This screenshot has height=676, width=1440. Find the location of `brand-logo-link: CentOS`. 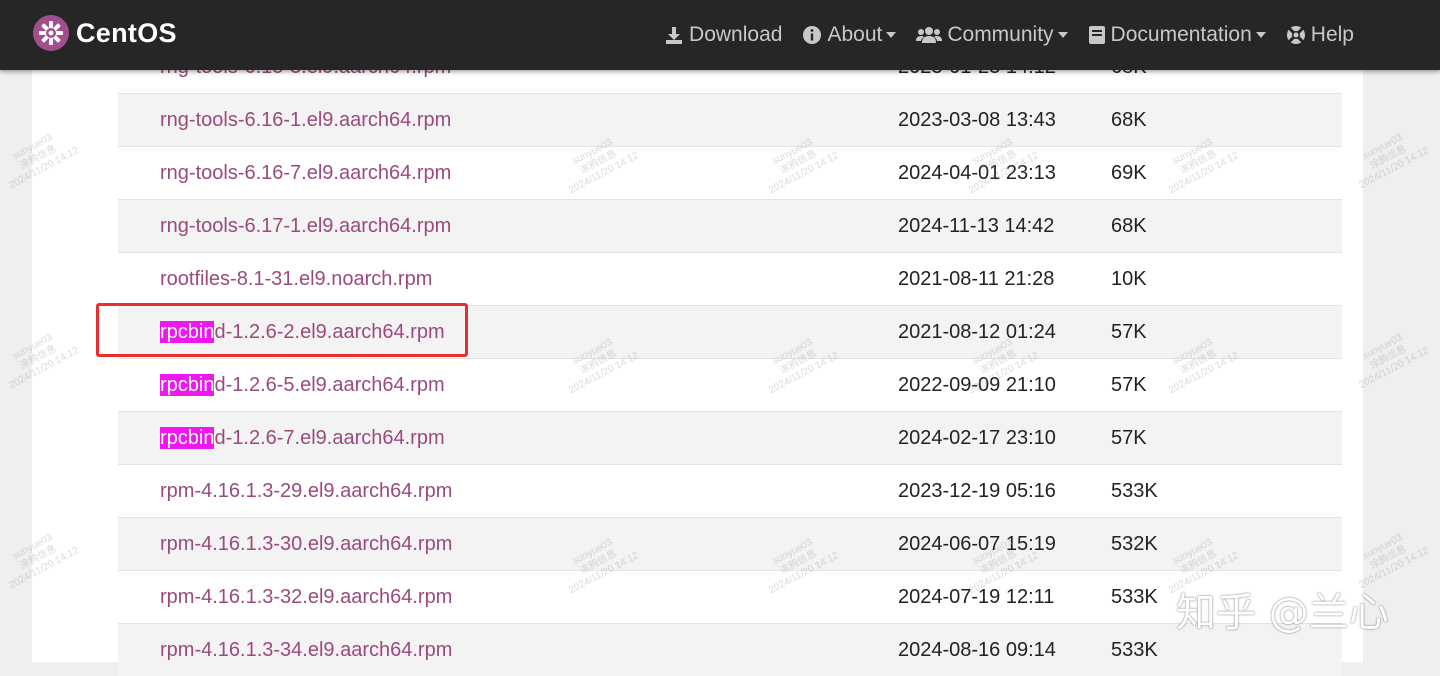

brand-logo-link: CentOS is located at coordinates (104, 33).